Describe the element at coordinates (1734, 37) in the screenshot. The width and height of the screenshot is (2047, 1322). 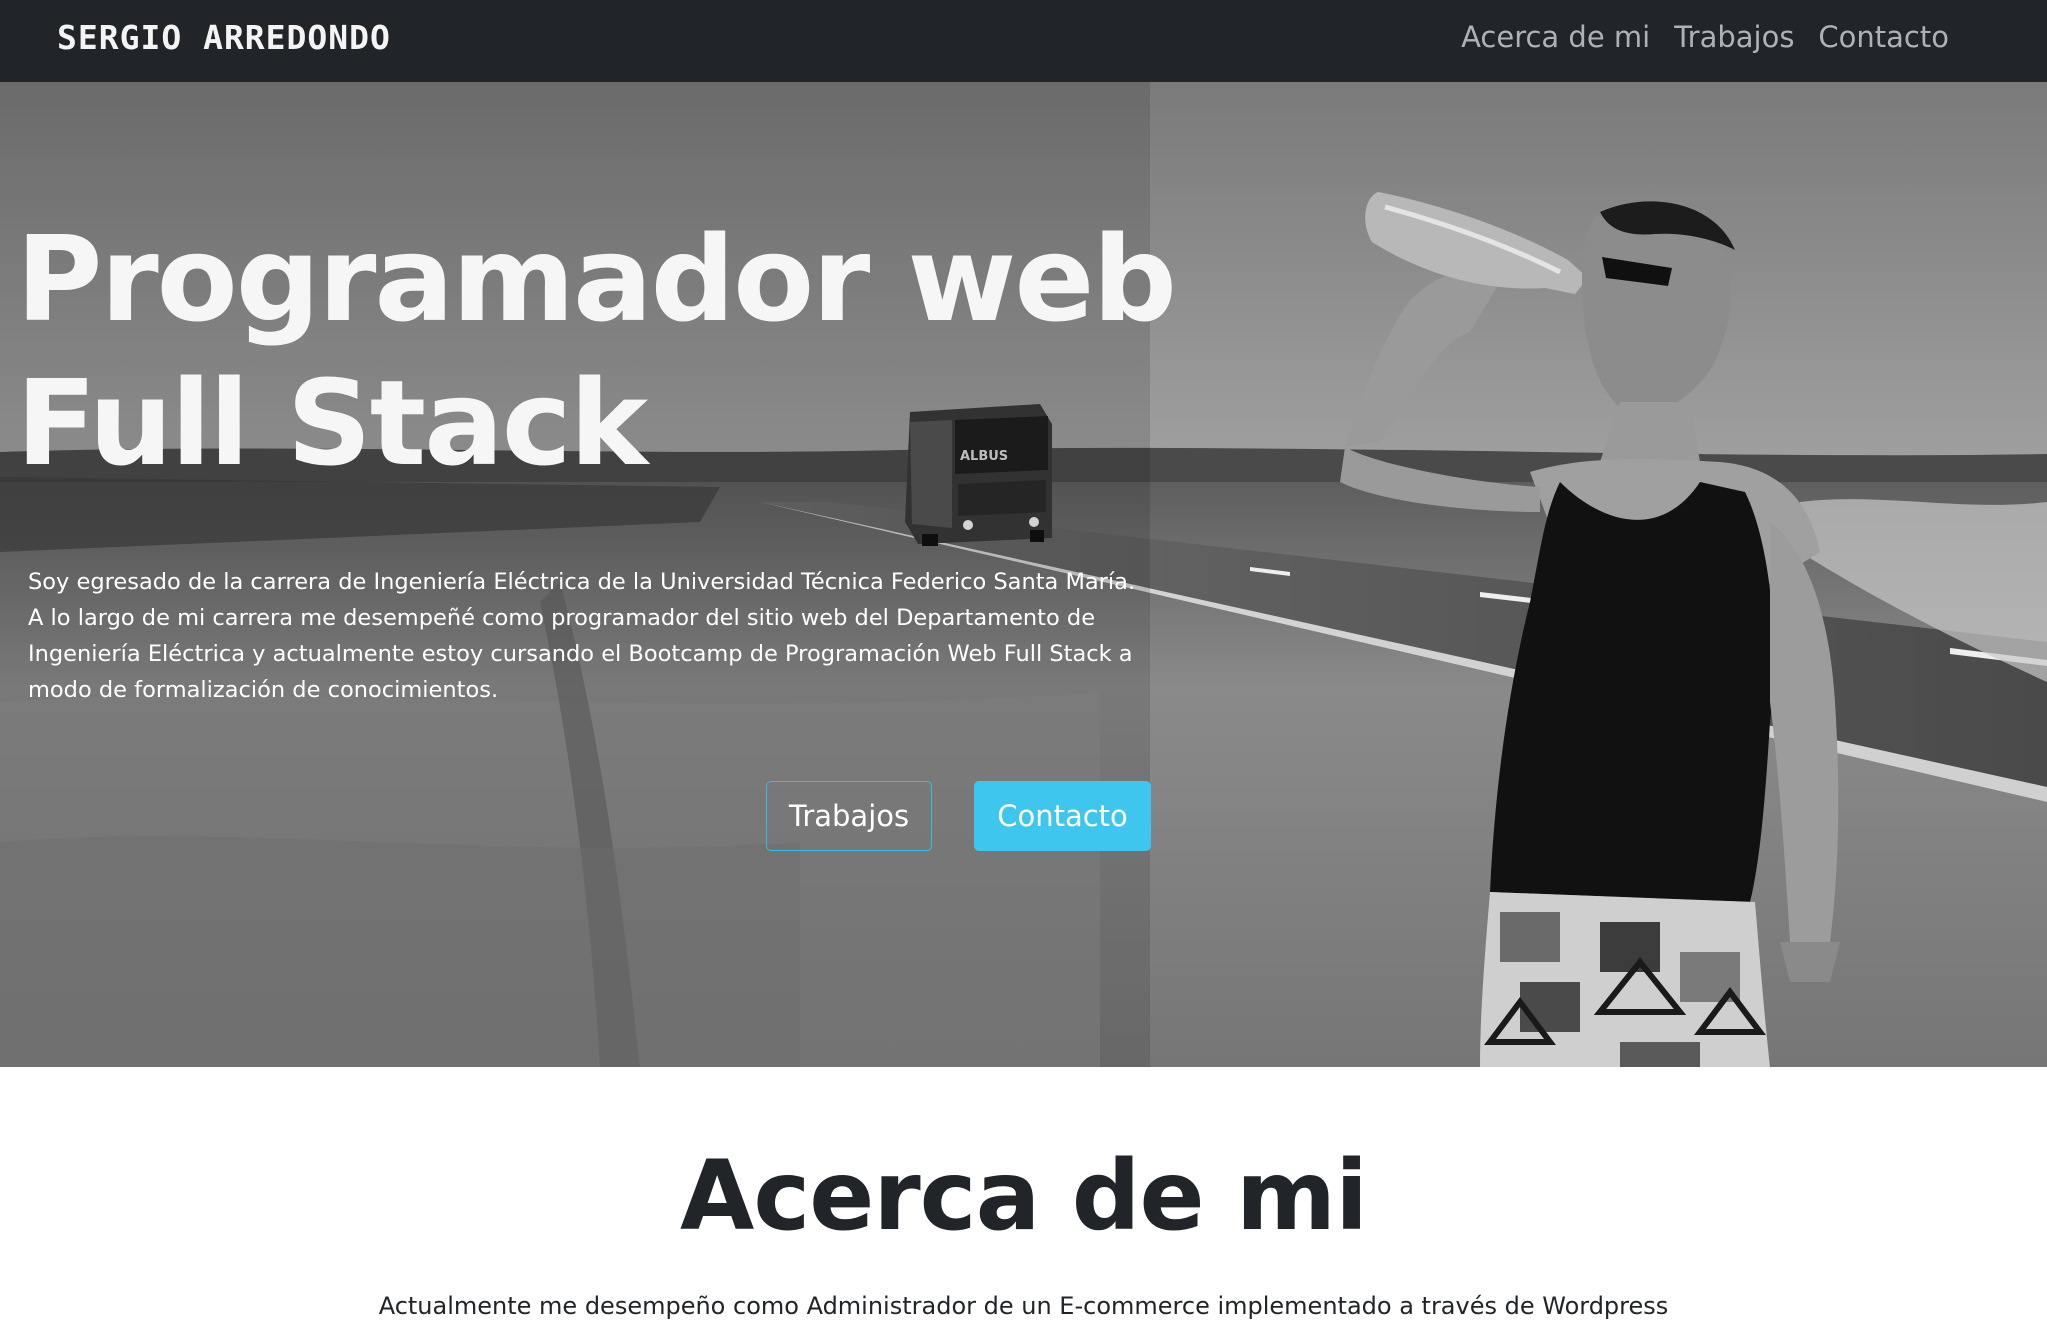
I see `nav-link-trabajos: Trabajos` at that location.